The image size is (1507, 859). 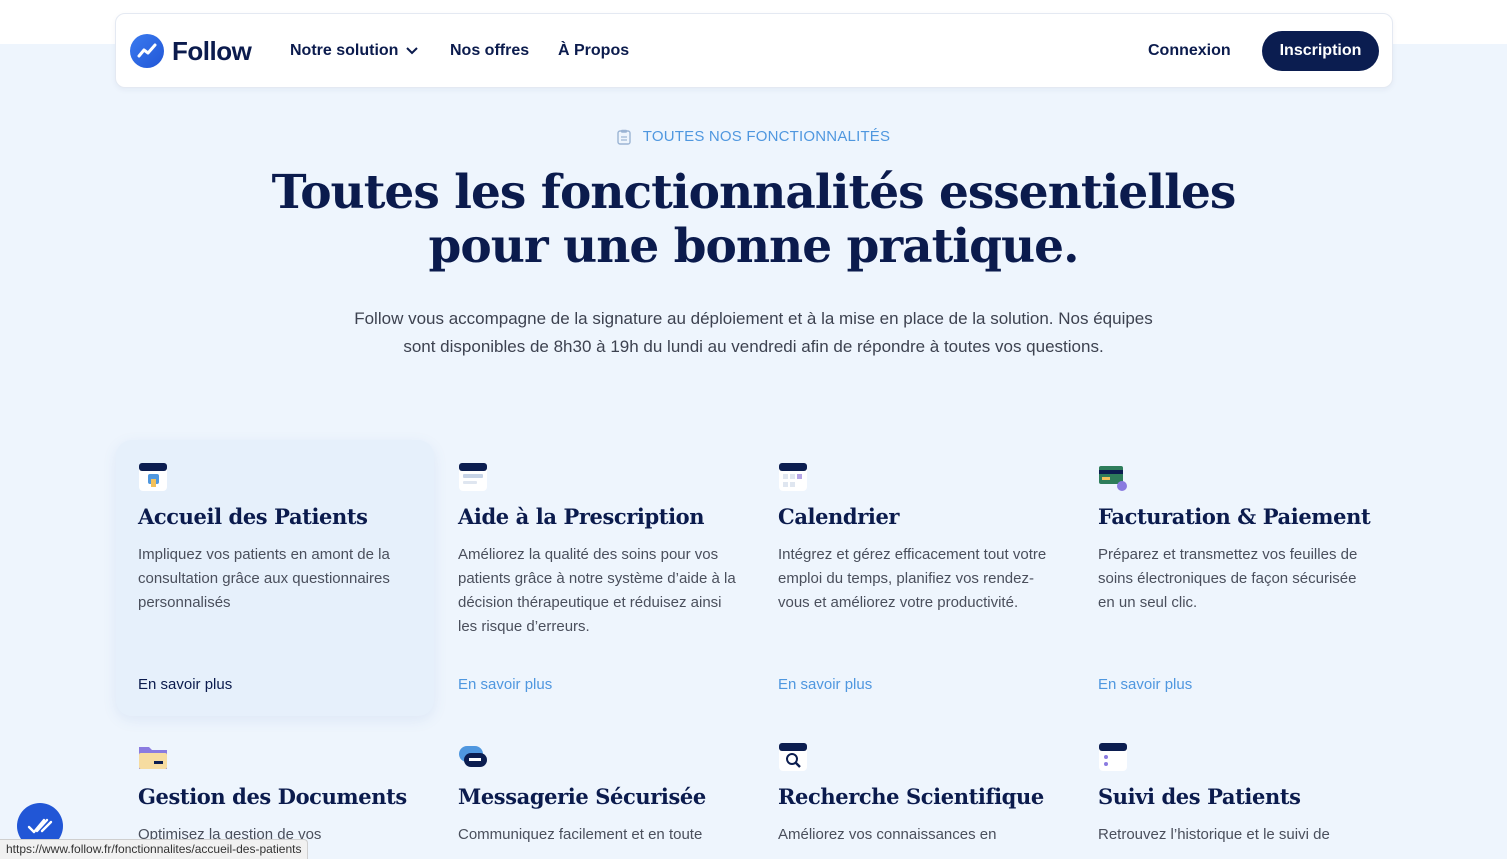 I want to click on research-icon, so click(x=793, y=757).